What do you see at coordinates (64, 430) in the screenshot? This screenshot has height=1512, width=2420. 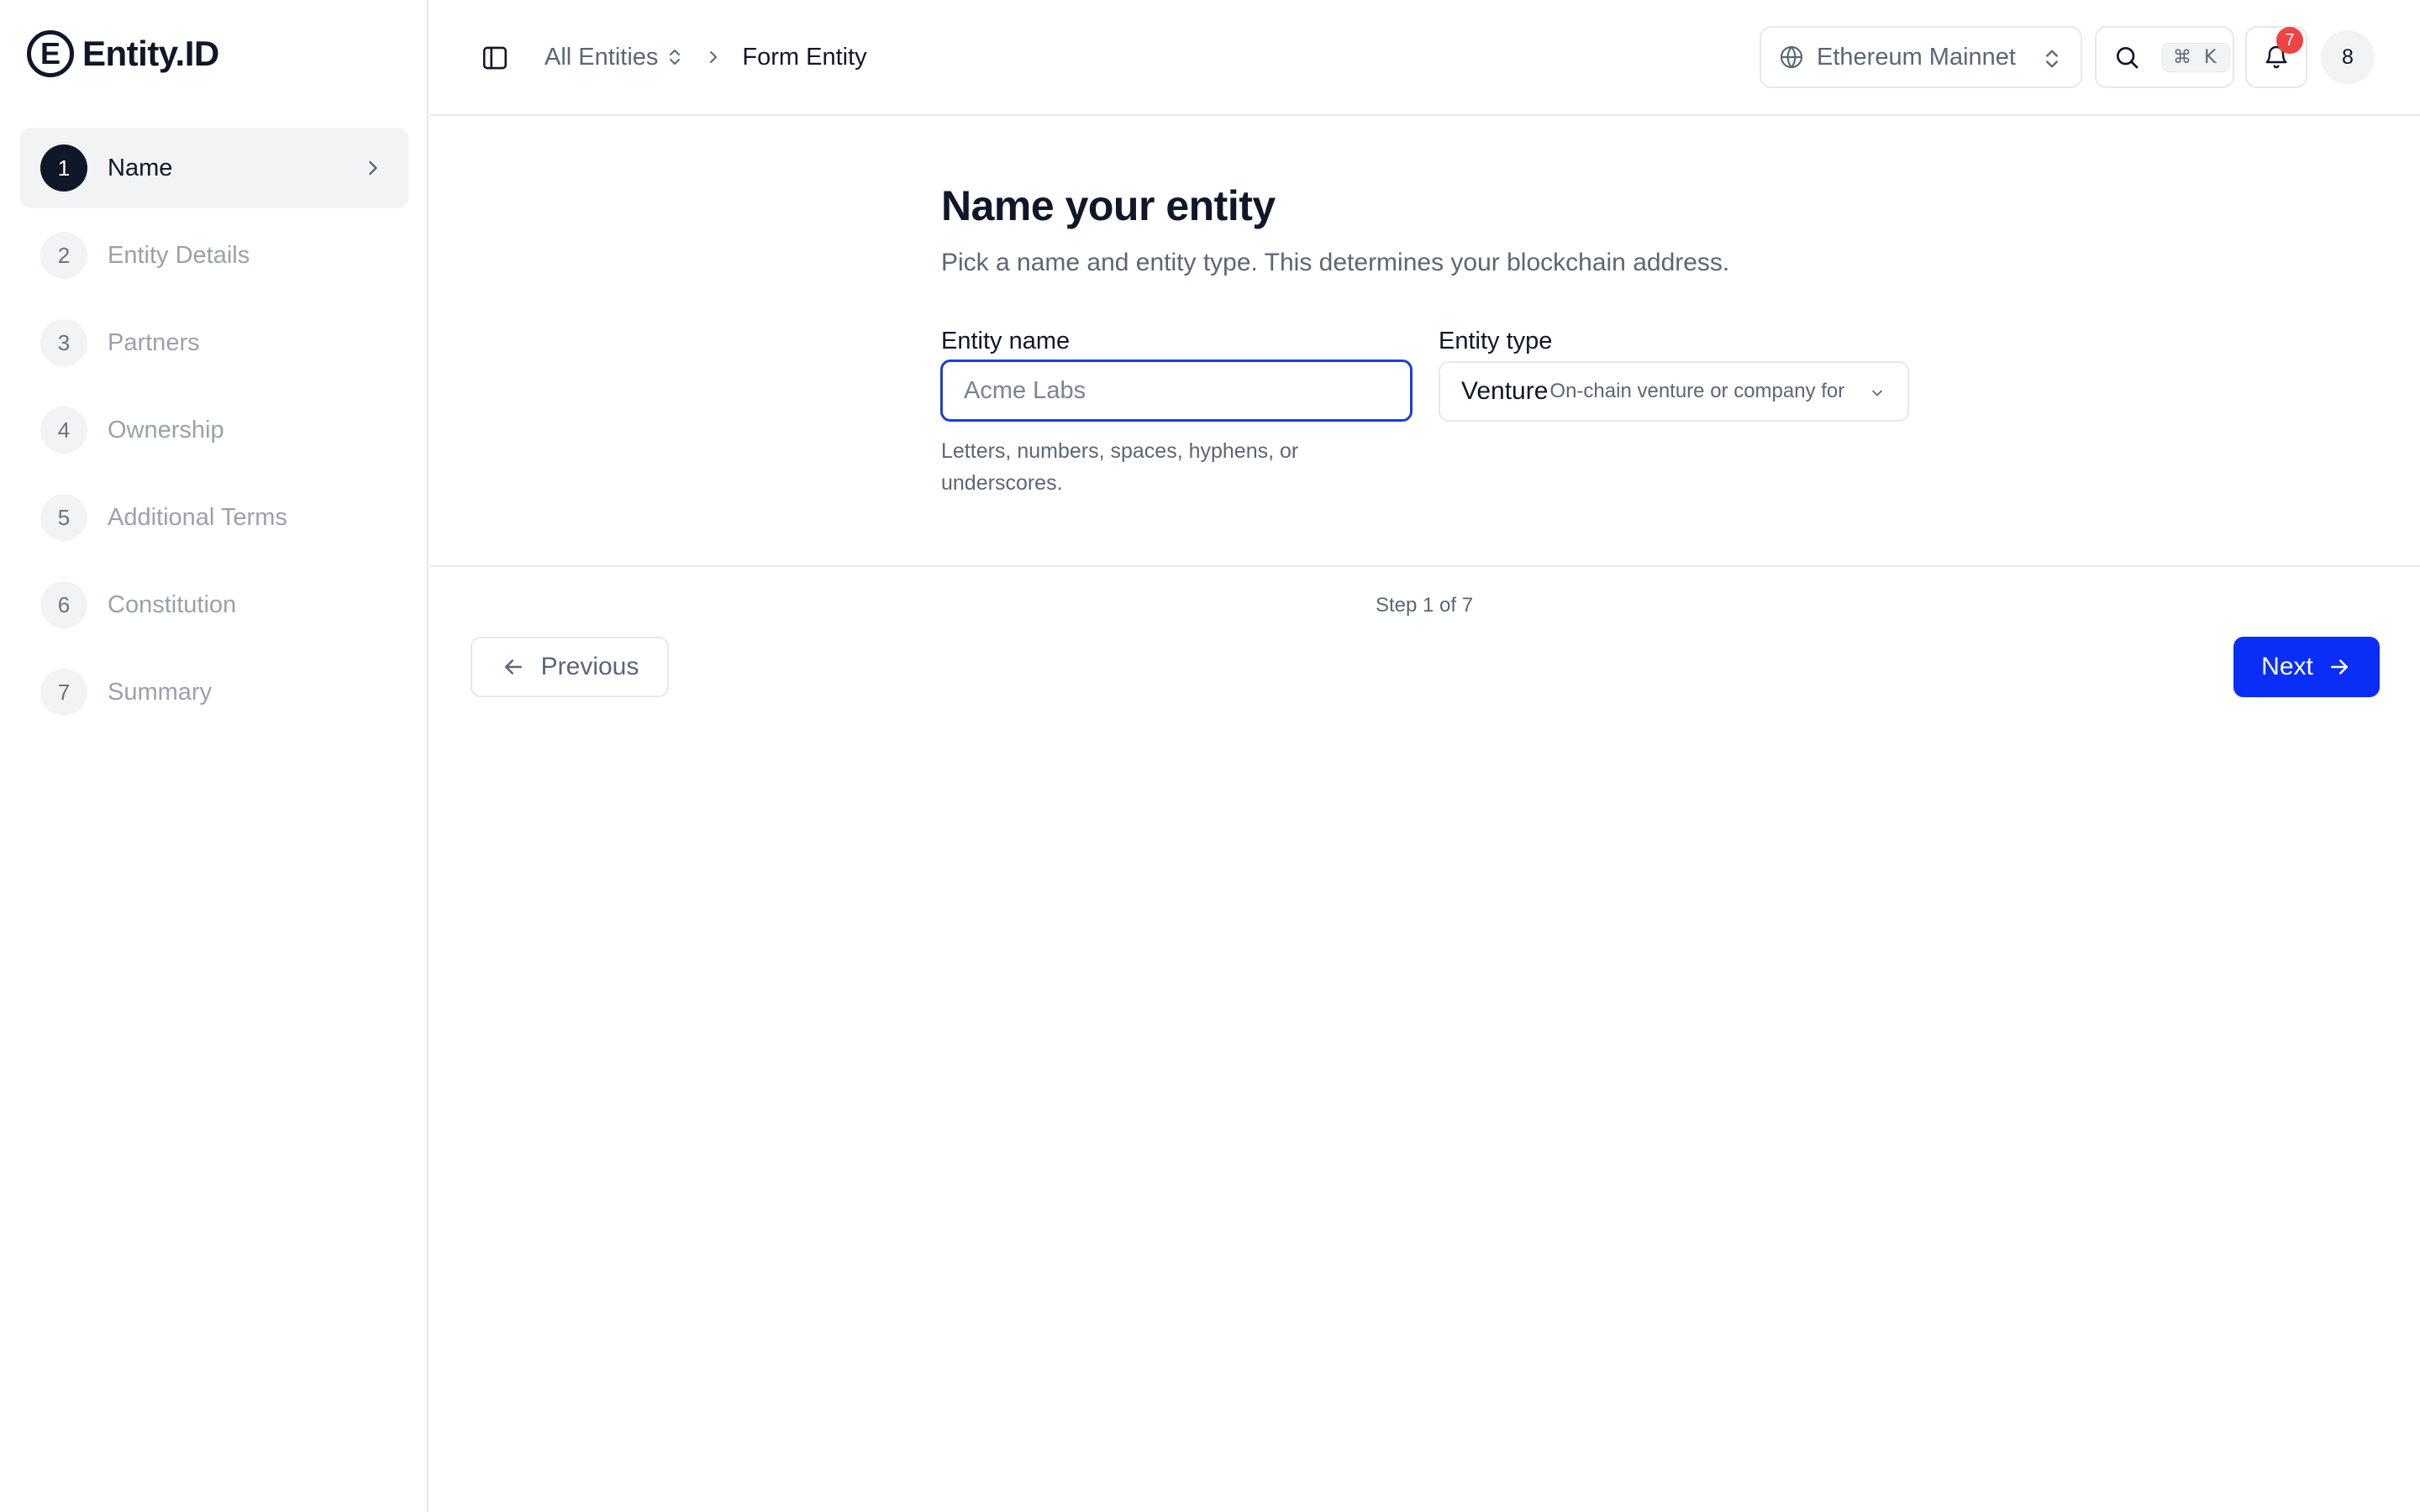 I see `step-number: 4` at bounding box center [64, 430].